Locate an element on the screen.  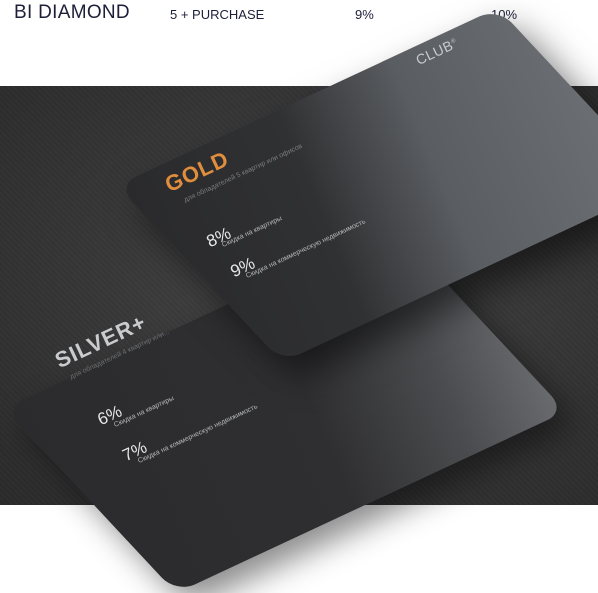
tier-discount-apartments: 9% is located at coordinates (364, 14).